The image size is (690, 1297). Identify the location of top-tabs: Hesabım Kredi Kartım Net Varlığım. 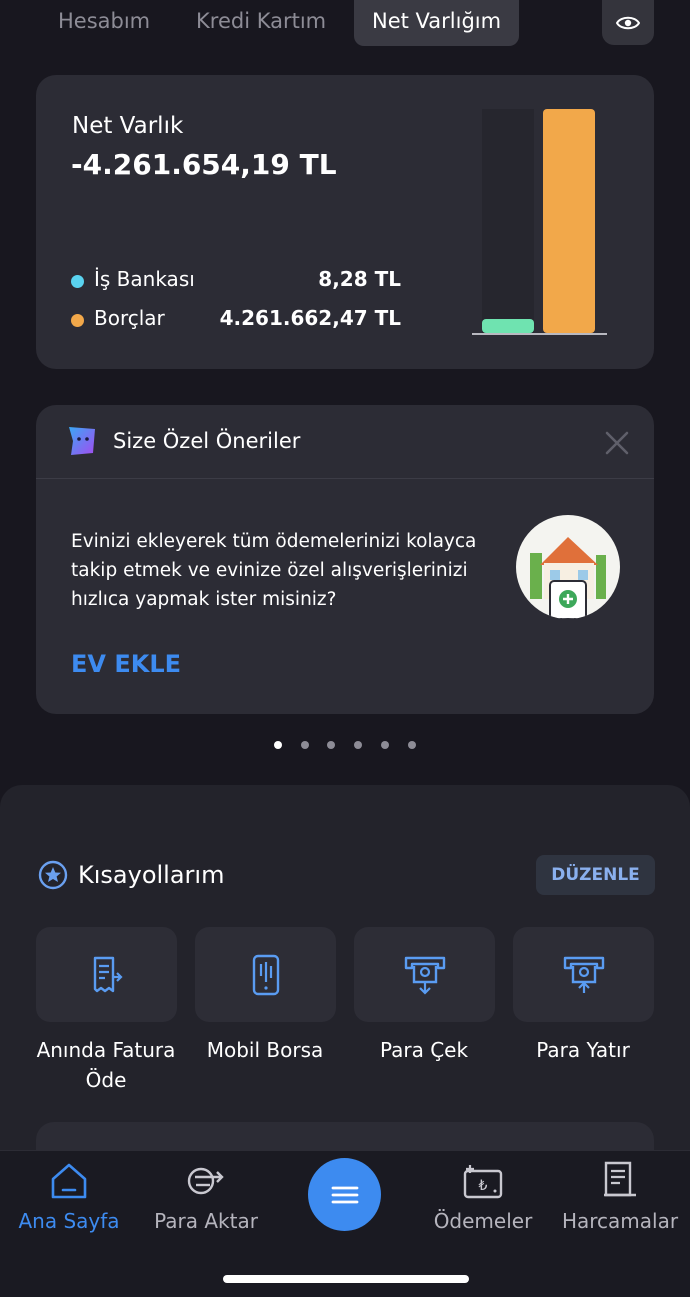
(345, 23).